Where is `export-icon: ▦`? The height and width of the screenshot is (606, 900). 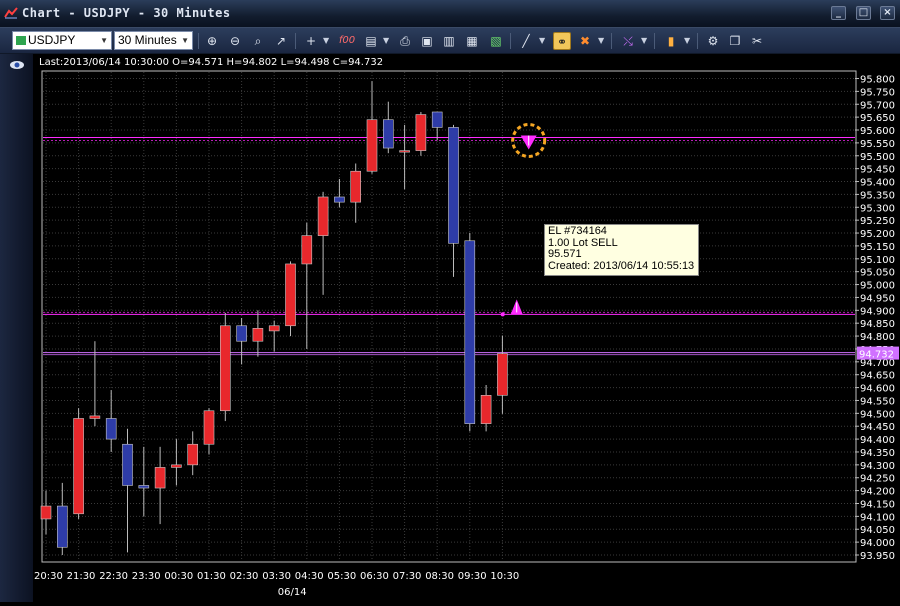
export-icon: ▦ is located at coordinates (472, 41).